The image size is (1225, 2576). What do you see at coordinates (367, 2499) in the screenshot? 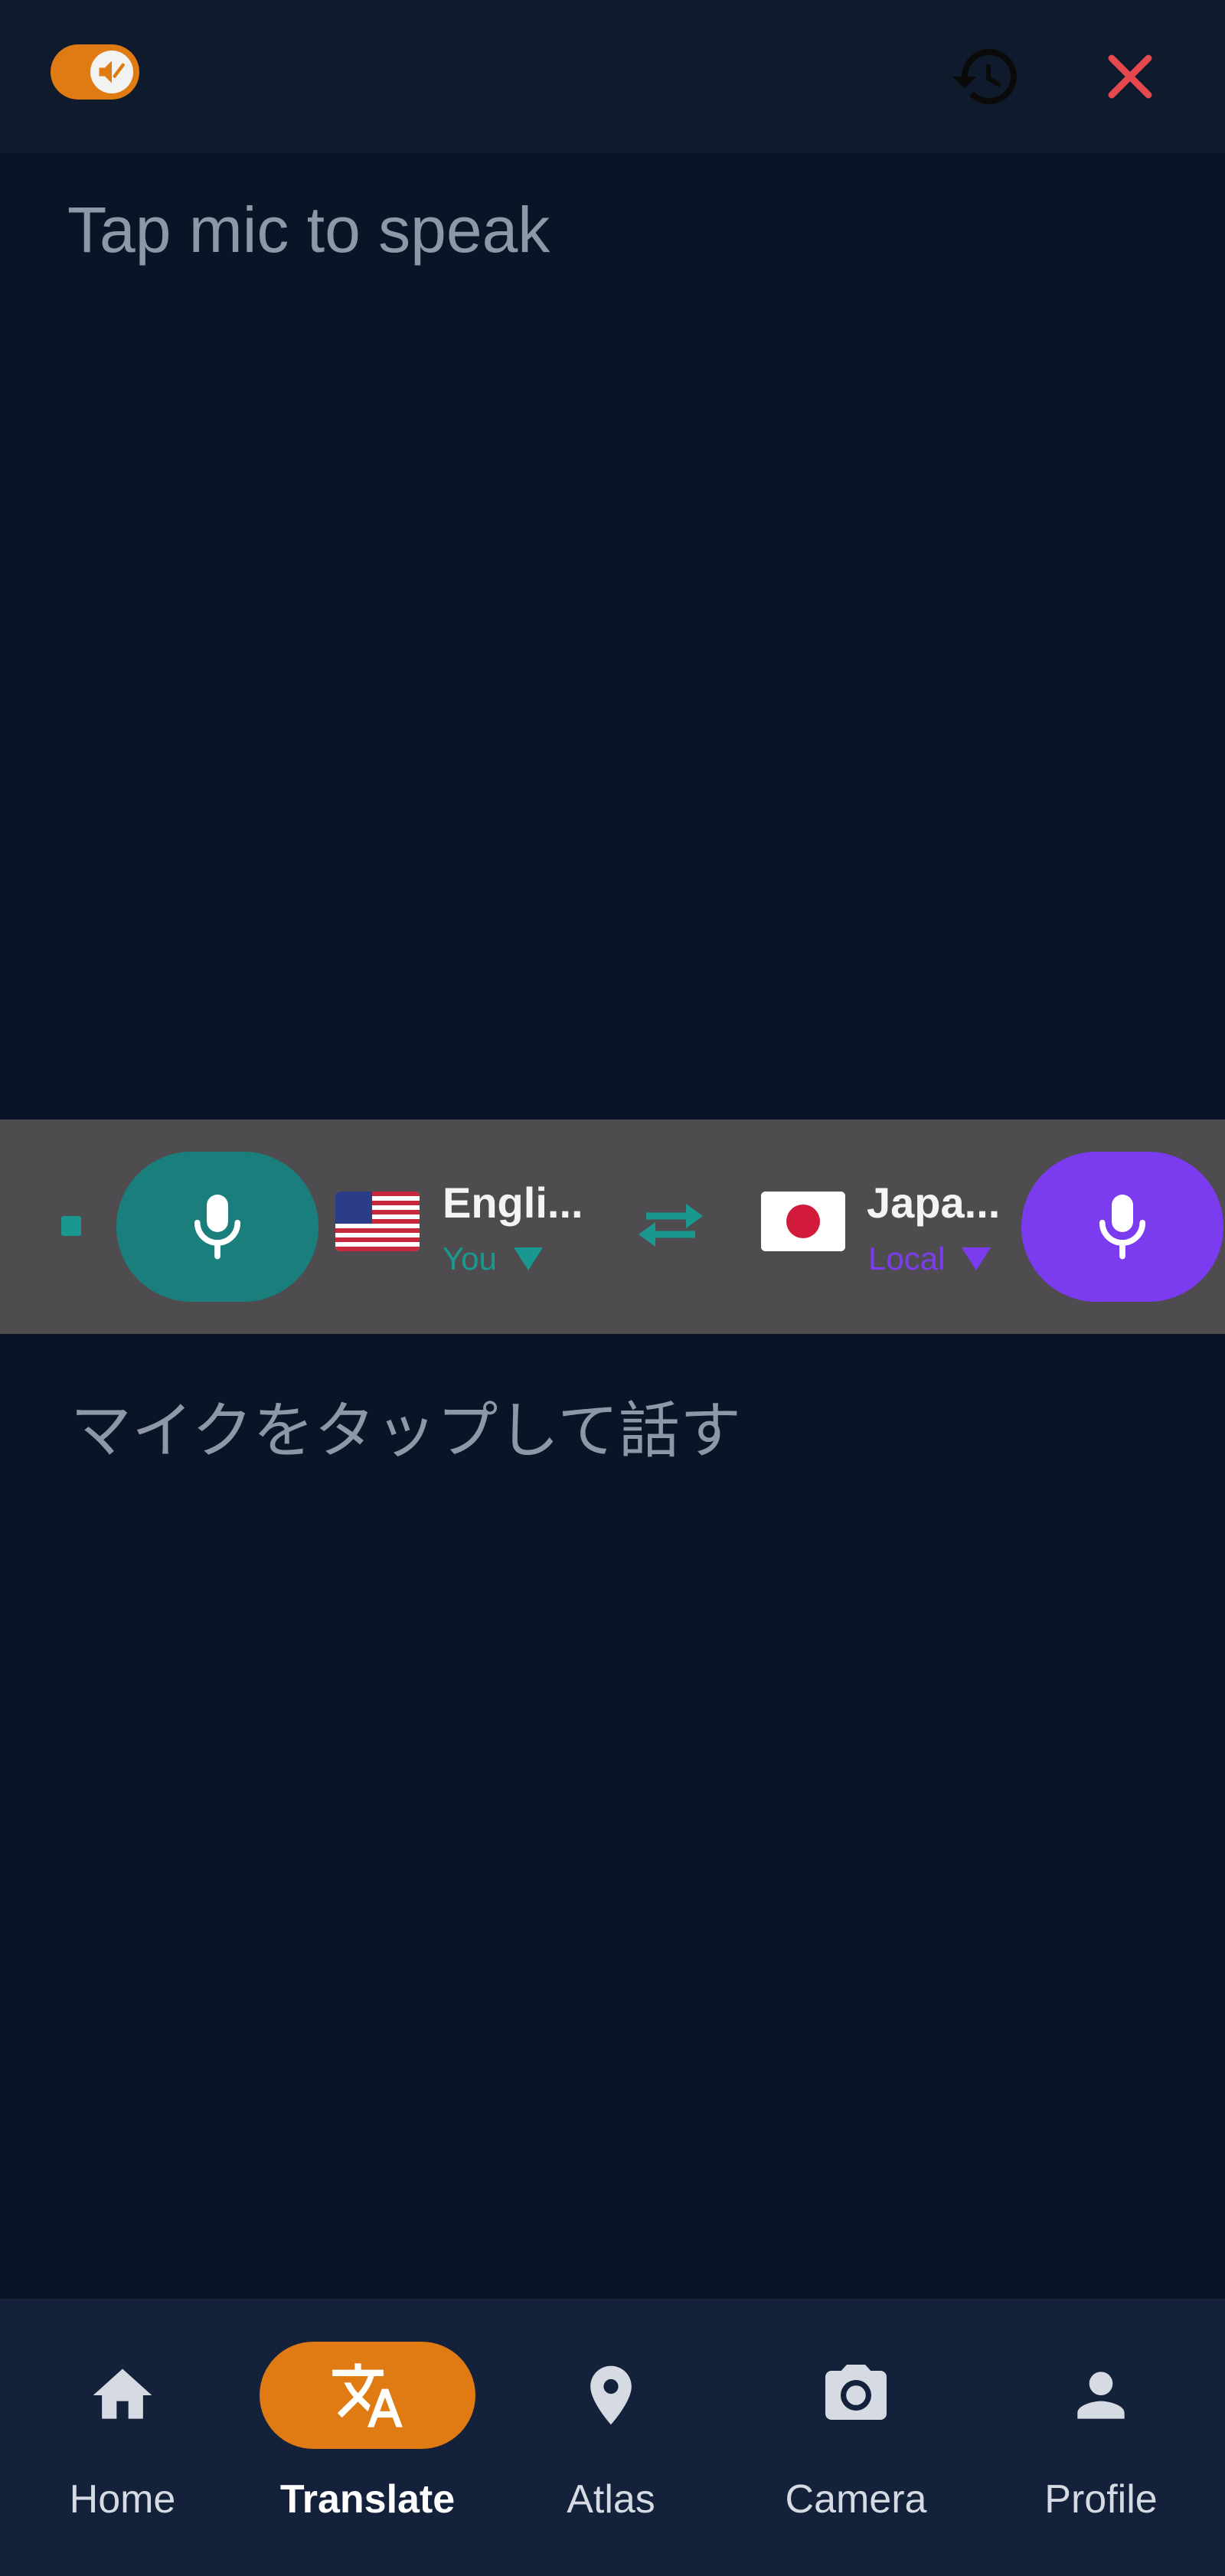
I see `nav-label-translate: Translate` at bounding box center [367, 2499].